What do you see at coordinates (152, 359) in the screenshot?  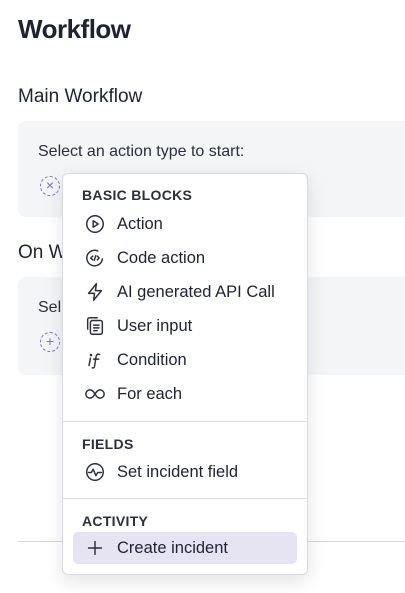 I see `menu-item-label: Condition` at bounding box center [152, 359].